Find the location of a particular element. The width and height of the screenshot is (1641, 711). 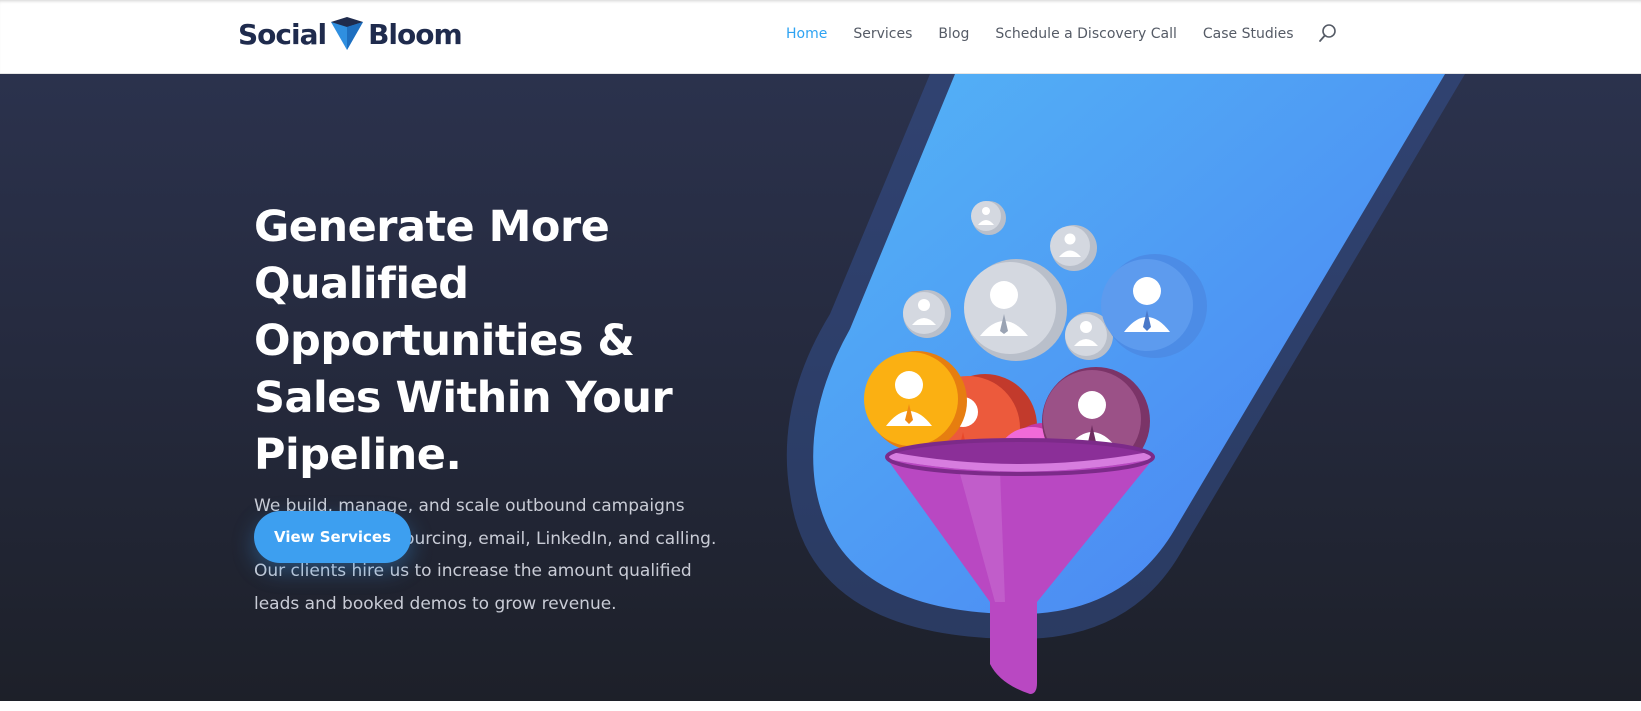

diamond-logo-icon is located at coordinates (347, 33).